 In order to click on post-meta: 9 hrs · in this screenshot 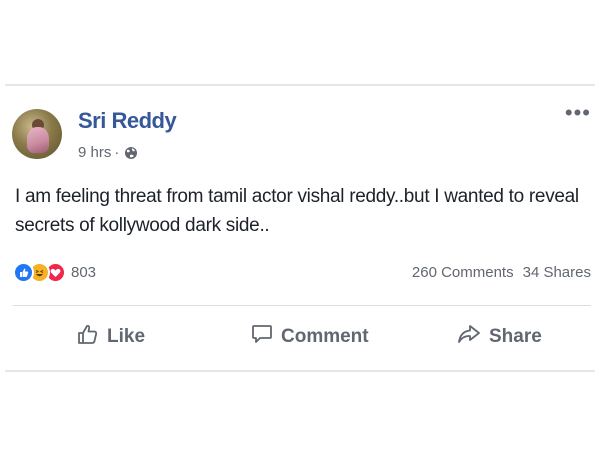, I will do `click(108, 152)`.